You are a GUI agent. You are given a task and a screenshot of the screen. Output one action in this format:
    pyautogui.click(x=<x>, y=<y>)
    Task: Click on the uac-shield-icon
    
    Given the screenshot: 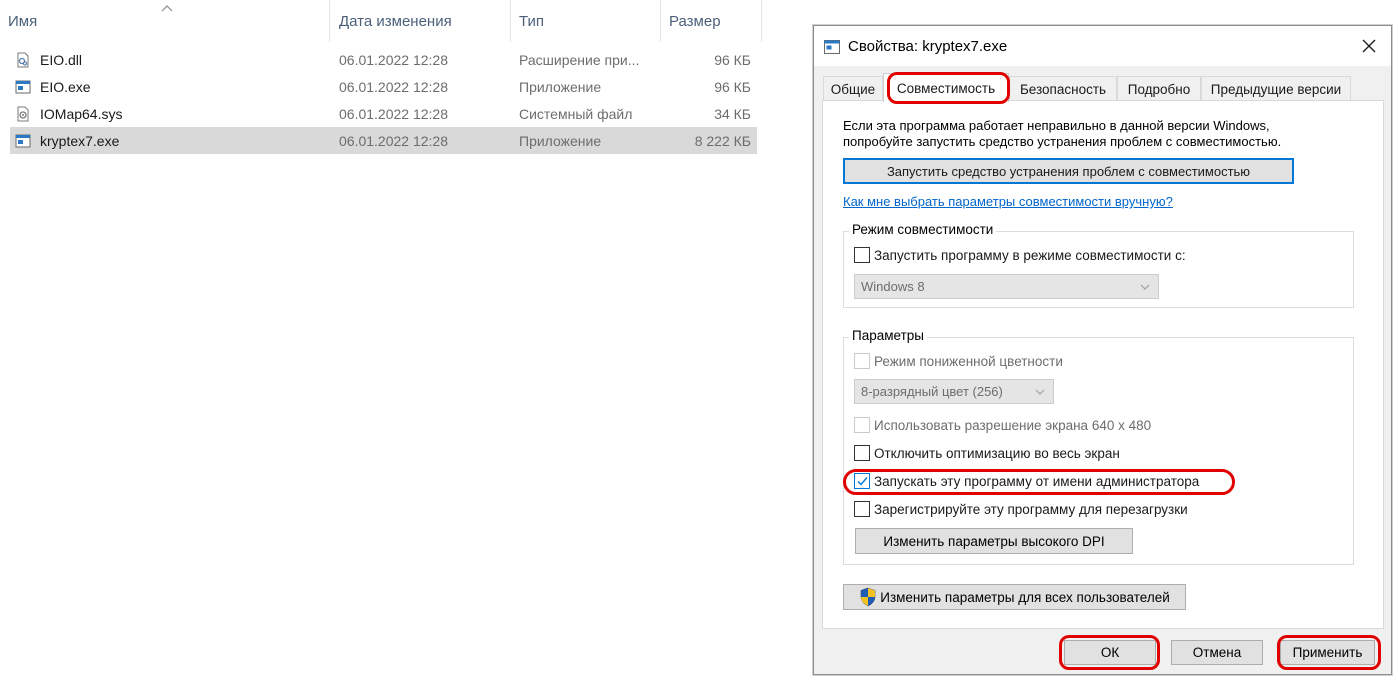 What is the action you would take?
    pyautogui.click(x=868, y=597)
    